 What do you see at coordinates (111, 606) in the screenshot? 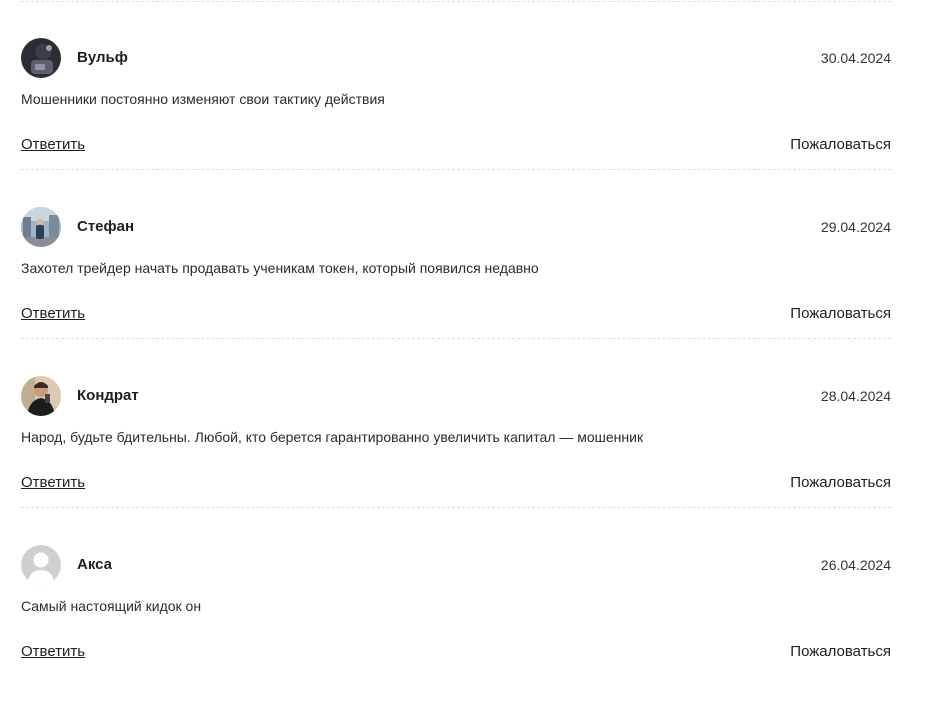
I see `comment-text: Самый настоящий кидок он` at bounding box center [111, 606].